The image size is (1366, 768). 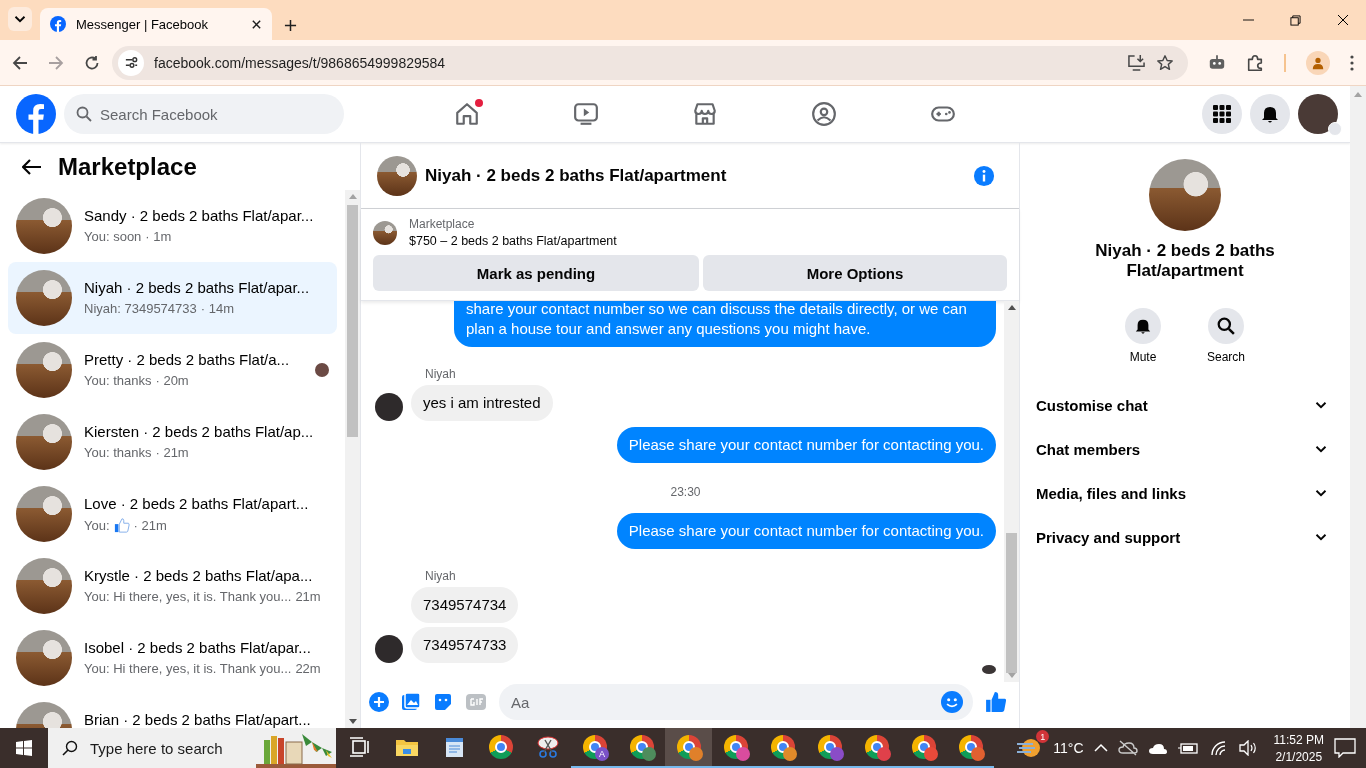 I want to click on extensions-icon, so click(x=1255, y=62).